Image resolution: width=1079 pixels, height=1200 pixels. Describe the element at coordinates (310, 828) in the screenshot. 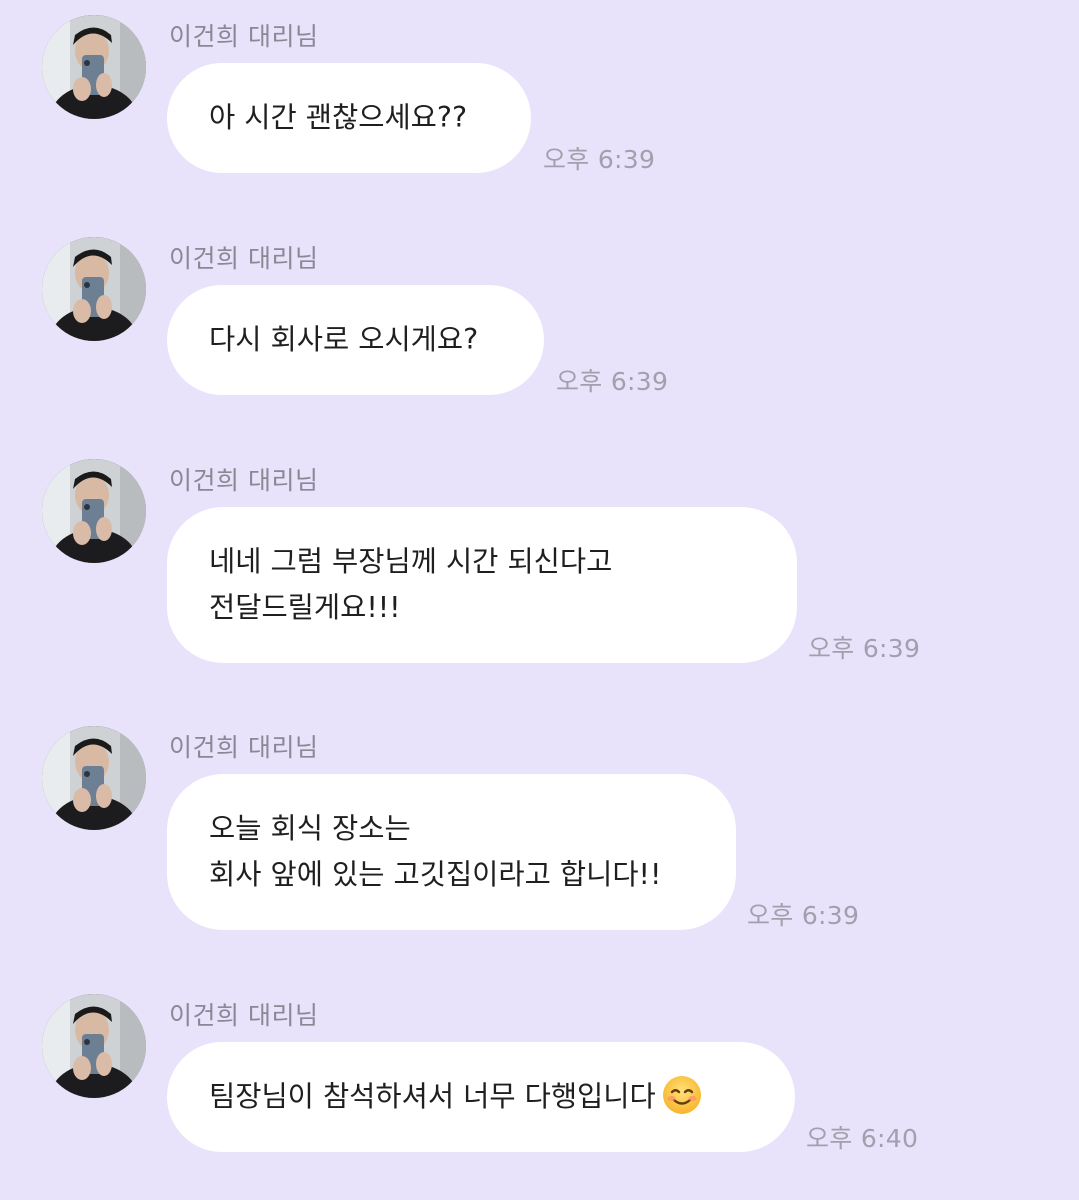

I see `message-text: 오늘 회식 장소는` at that location.